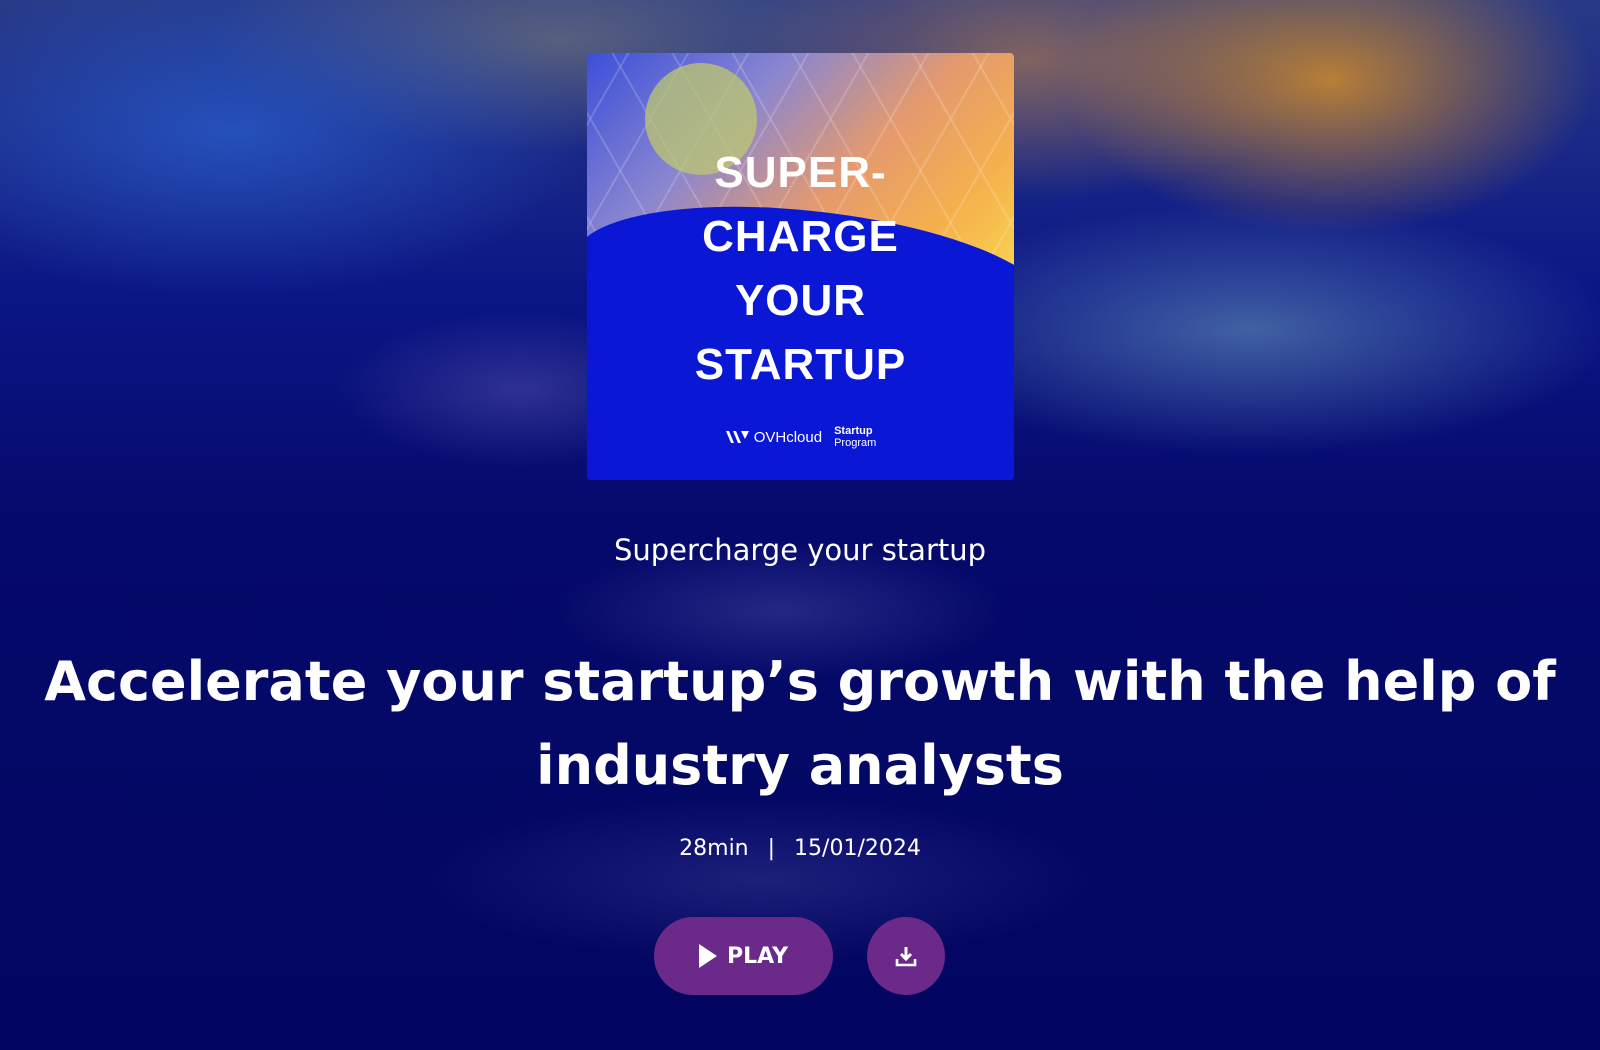  Describe the element at coordinates (800, 550) in the screenshot. I see `podcast-name: Supercharge your startup` at that location.